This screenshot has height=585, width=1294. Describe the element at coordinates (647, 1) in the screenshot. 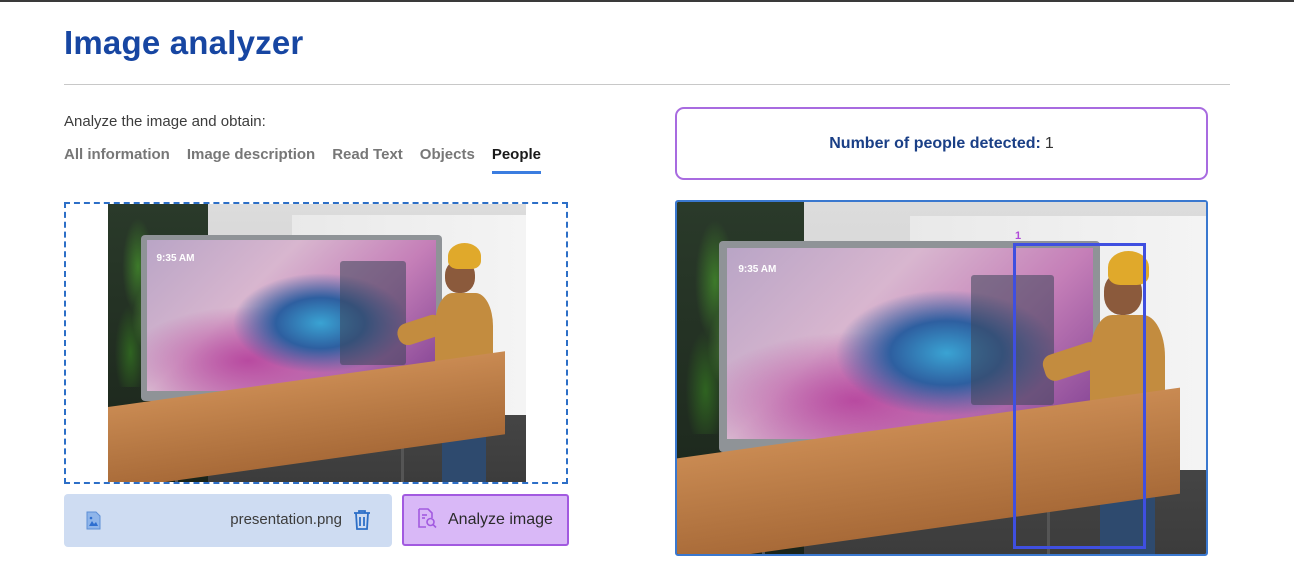

I see `top-border` at that location.